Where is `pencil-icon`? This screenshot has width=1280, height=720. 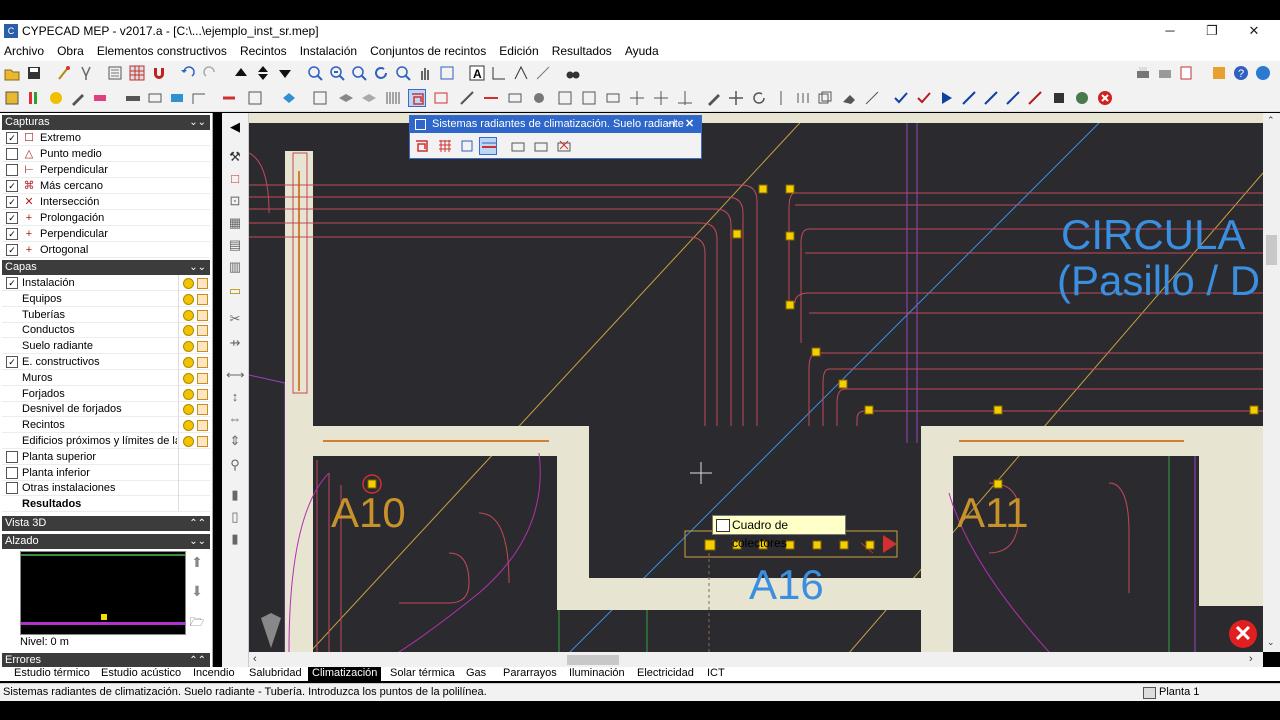 pencil-icon is located at coordinates (714, 98).